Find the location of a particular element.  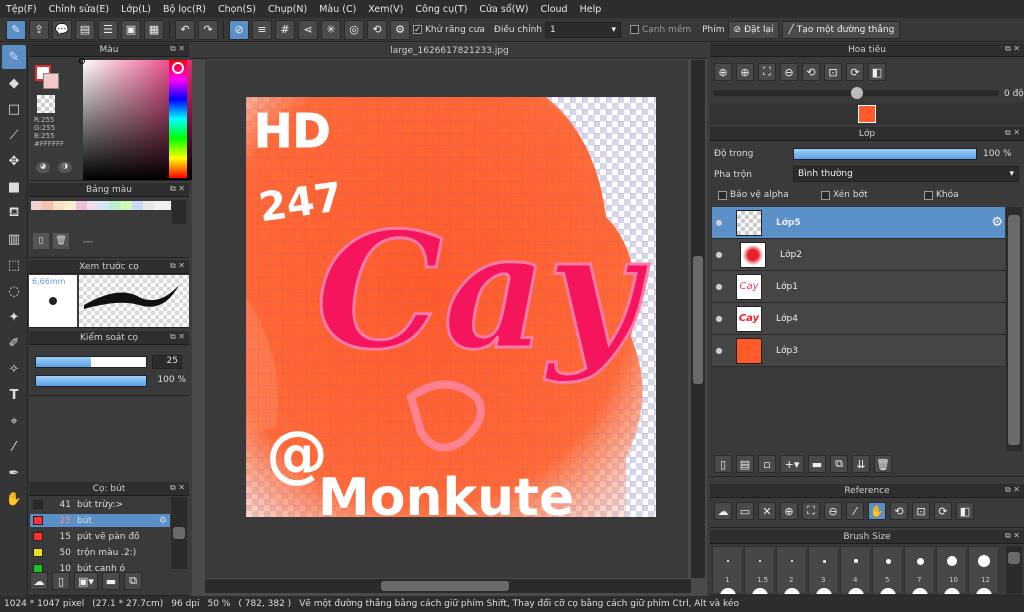

rotate-left-icon: ⟲ is located at coordinates (899, 511).